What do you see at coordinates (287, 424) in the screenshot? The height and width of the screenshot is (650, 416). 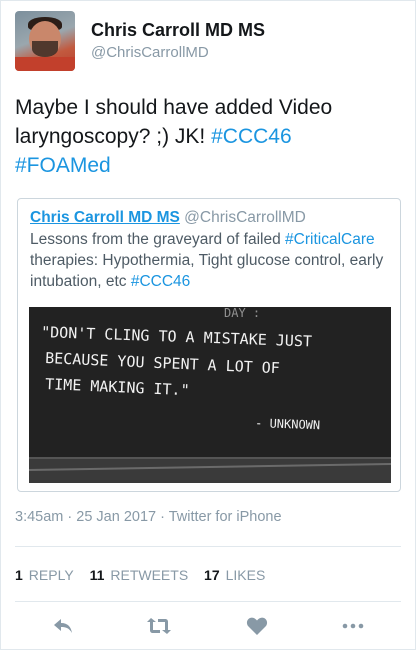 I see `image-attribution: - UNKNOWN` at bounding box center [287, 424].